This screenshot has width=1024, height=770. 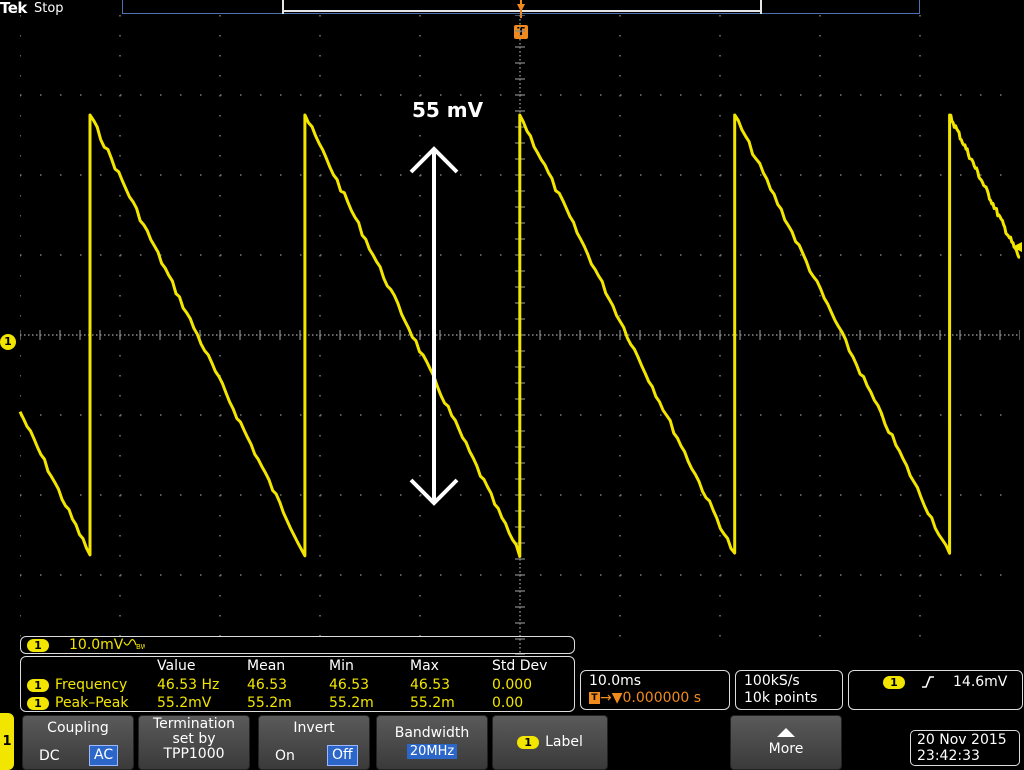 I want to click on termination-line3: TPP1000, so click(x=194, y=754).